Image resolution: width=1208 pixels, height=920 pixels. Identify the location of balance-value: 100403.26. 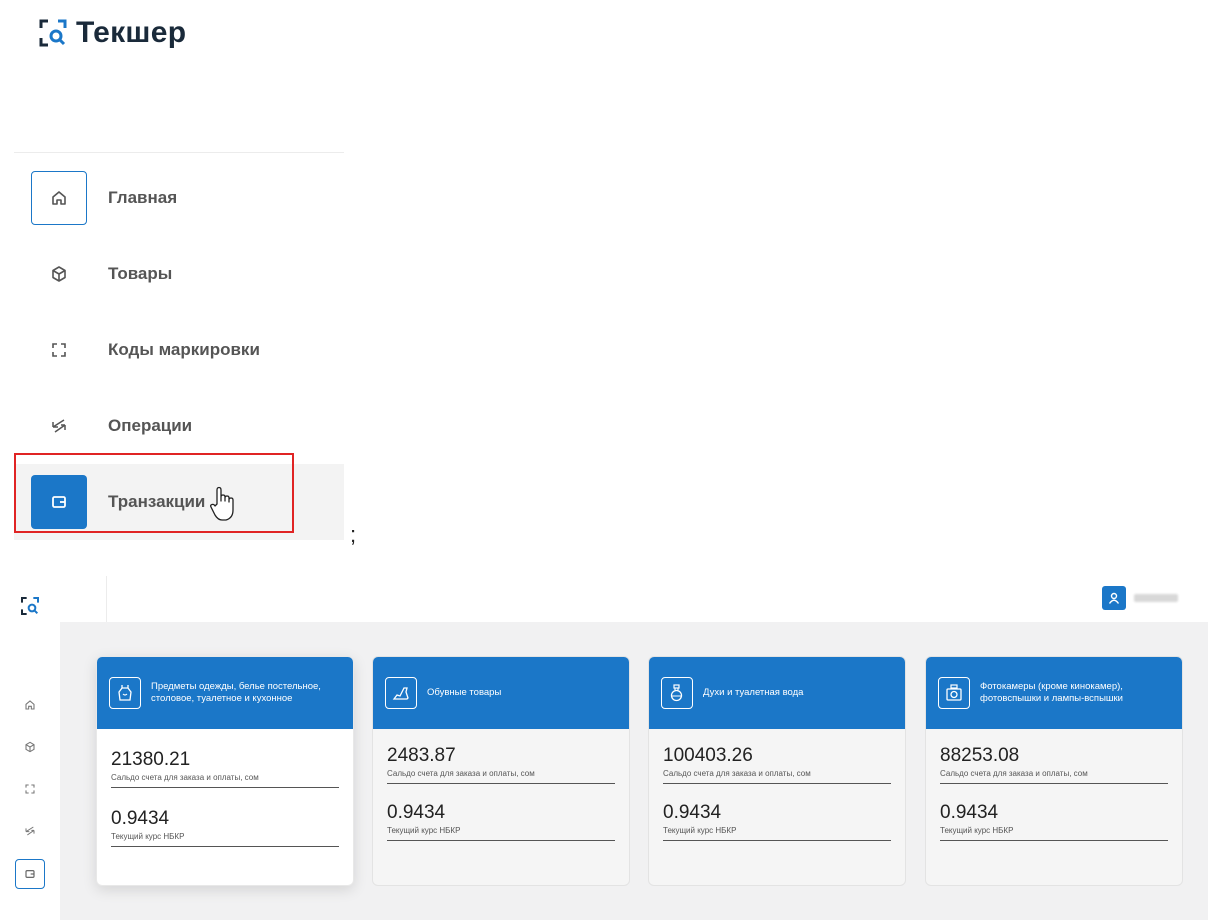
(708, 755).